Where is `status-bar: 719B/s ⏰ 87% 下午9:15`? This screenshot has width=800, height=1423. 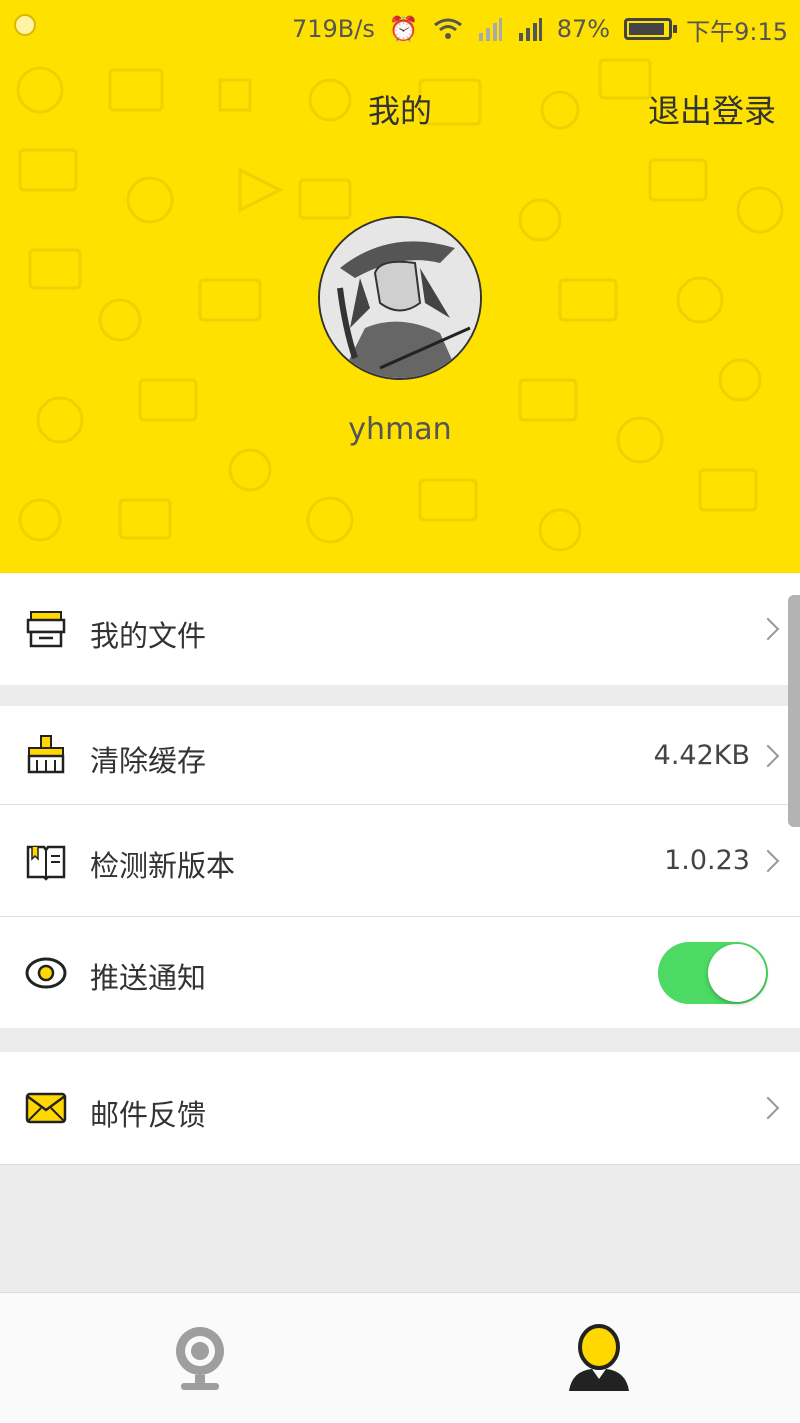 status-bar: 719B/s ⏰ 87% 下午9:15 is located at coordinates (400, 29).